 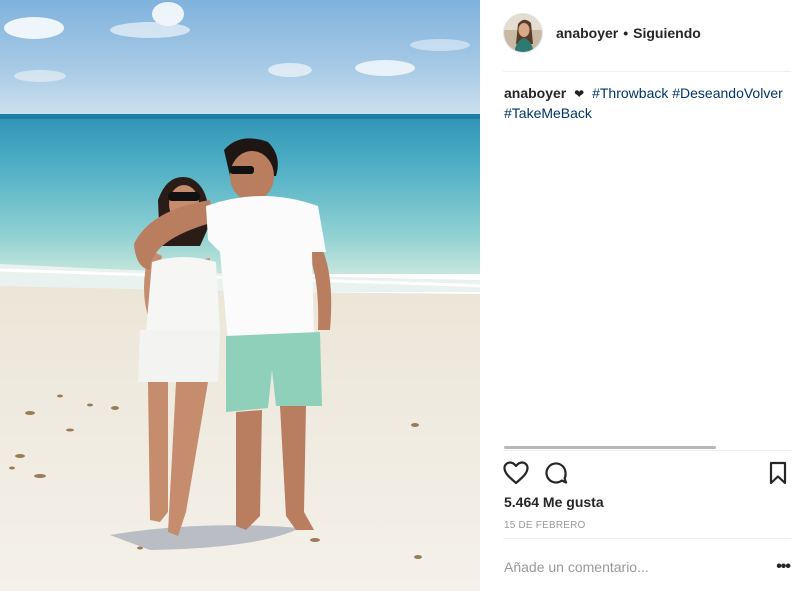 What do you see at coordinates (780, 567) in the screenshot?
I see `more-options-icon: •••` at bounding box center [780, 567].